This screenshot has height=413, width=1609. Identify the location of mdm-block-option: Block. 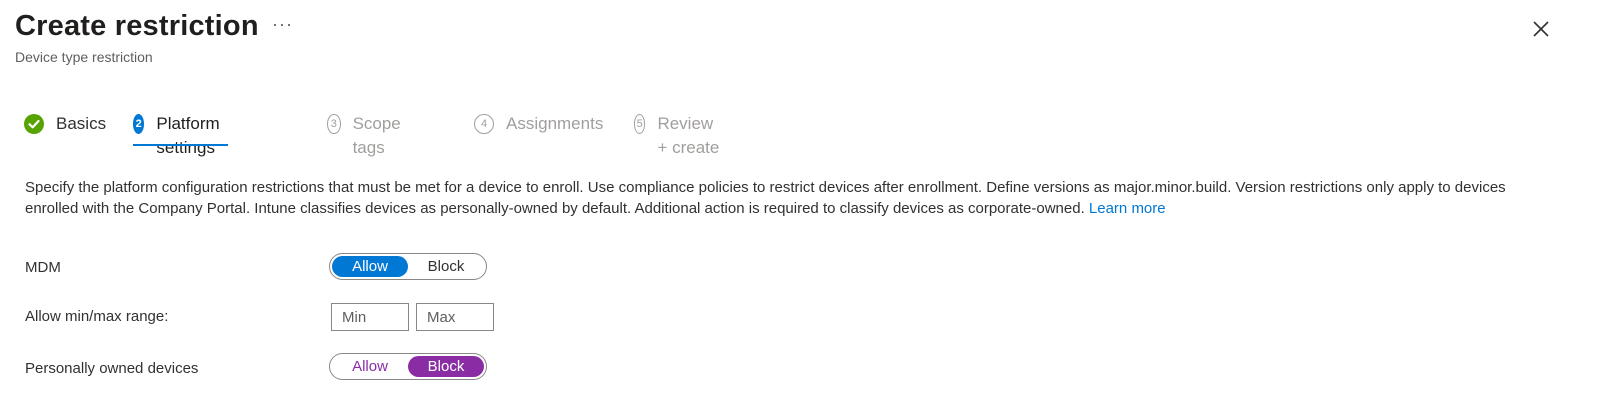
(446, 266).